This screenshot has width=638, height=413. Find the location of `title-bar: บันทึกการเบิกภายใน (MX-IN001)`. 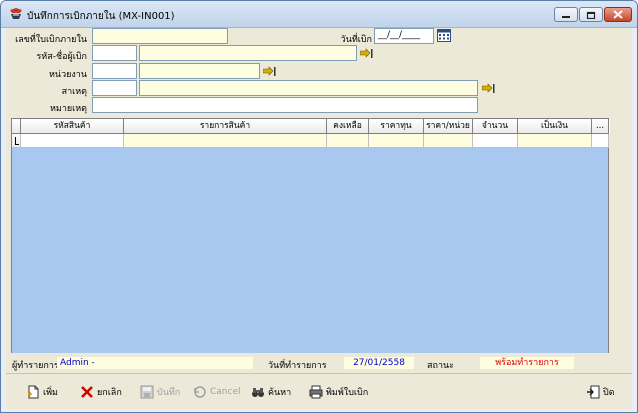

title-bar: บันทึกการเบิกภายใน (MX-IN001) is located at coordinates (319, 14).